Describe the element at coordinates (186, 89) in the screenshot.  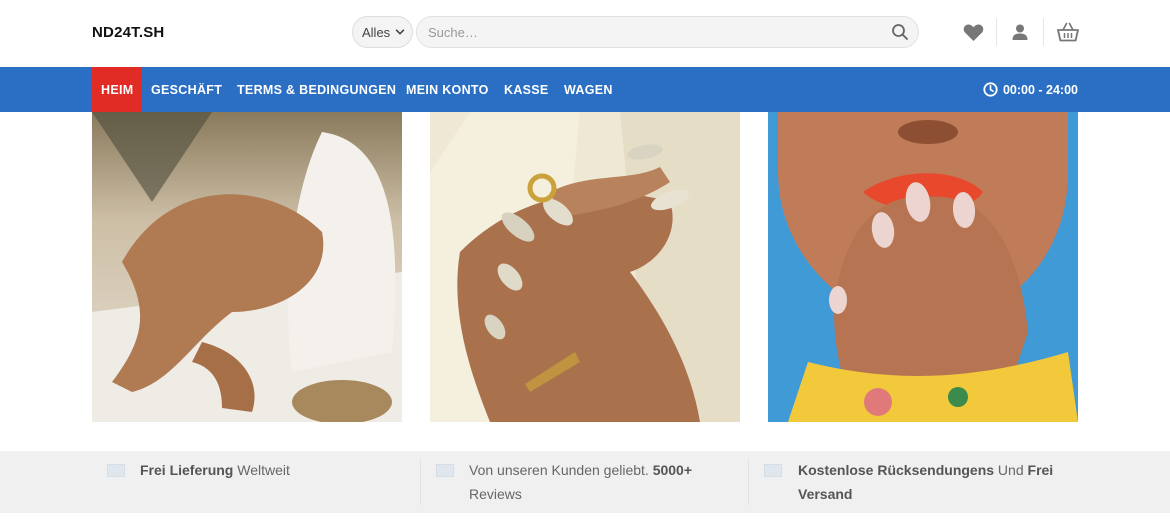
I see `nav-item-geschaeft: GESCHÄFT` at that location.